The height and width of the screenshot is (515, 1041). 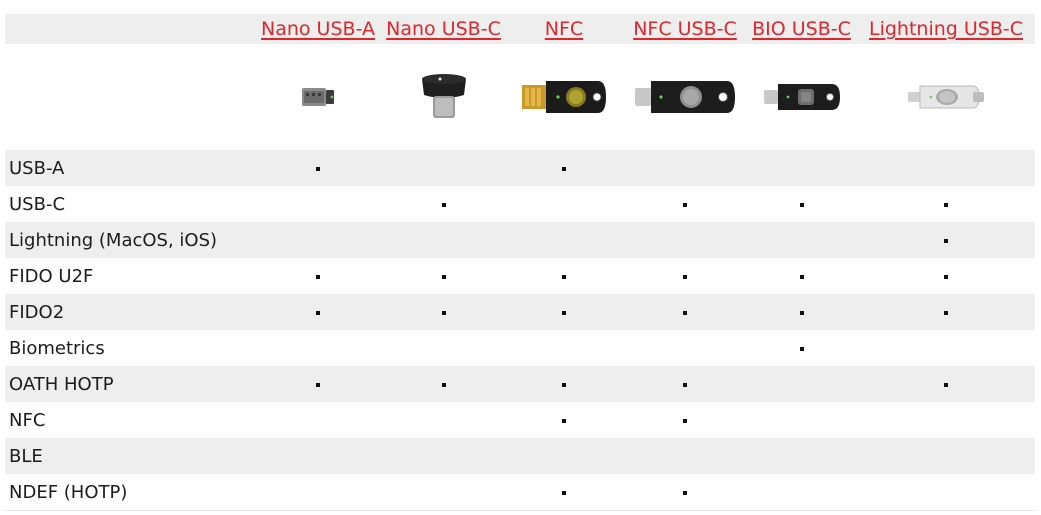 I want to click on feature-row: NDEF (HOTP), so click(x=520, y=492).